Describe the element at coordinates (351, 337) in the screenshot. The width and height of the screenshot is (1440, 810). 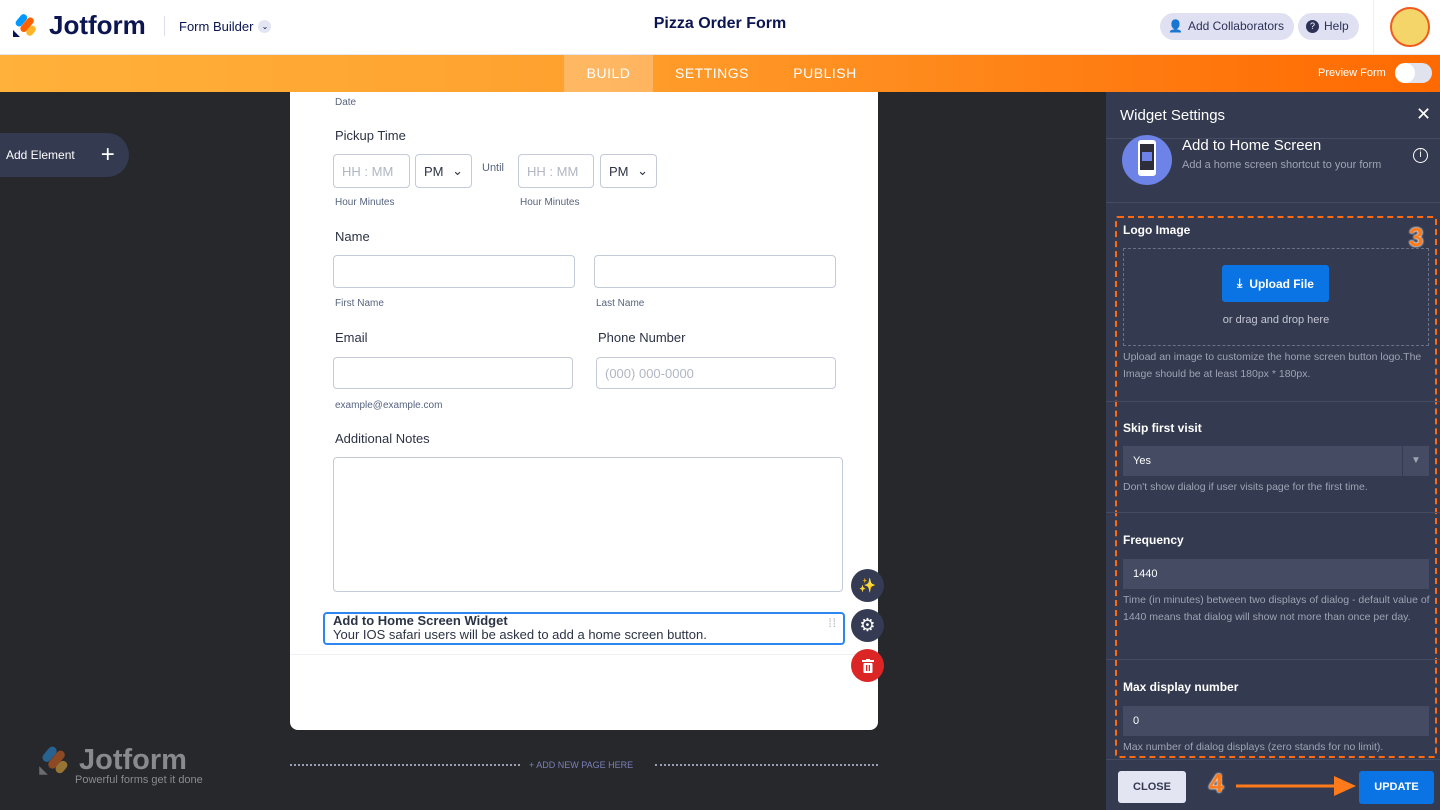
I see `email-label: Email` at that location.